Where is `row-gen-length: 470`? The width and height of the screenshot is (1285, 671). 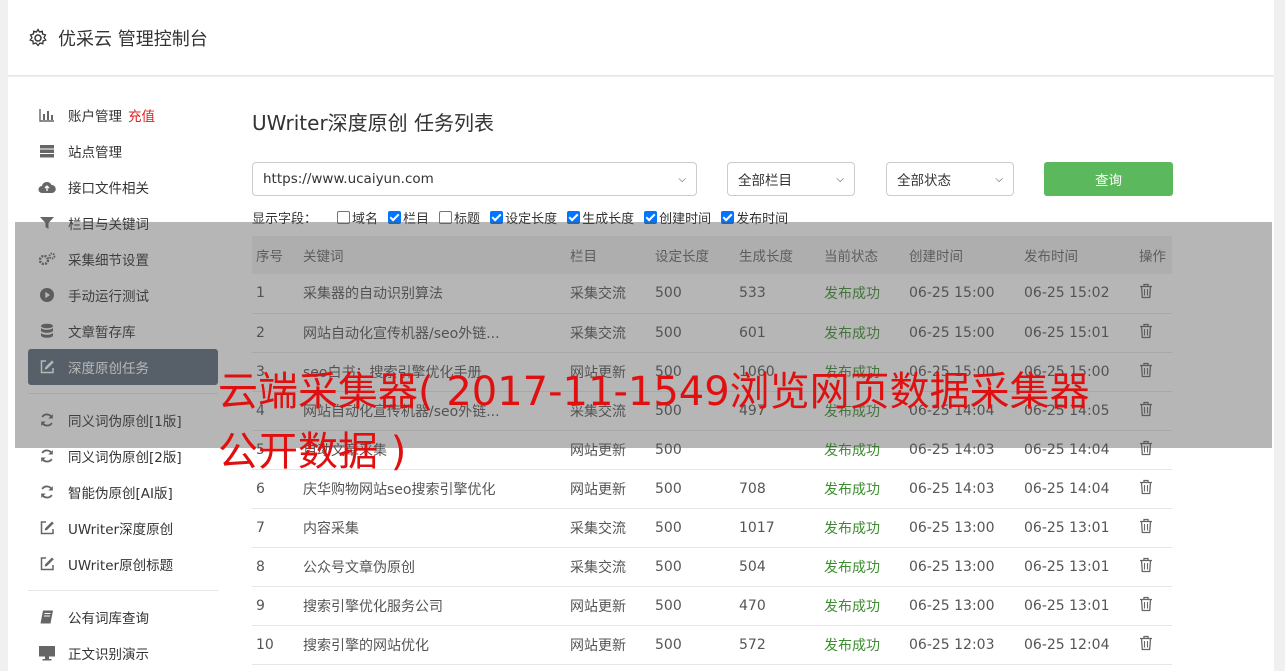
row-gen-length: 470 is located at coordinates (777, 606).